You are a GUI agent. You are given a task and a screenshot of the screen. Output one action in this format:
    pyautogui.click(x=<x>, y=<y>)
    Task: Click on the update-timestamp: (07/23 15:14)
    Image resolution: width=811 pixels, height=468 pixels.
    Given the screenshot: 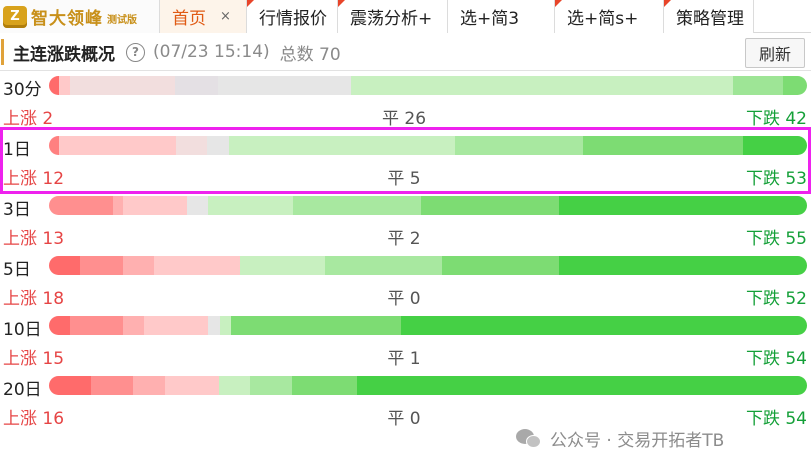 What is the action you would take?
    pyautogui.click(x=211, y=52)
    